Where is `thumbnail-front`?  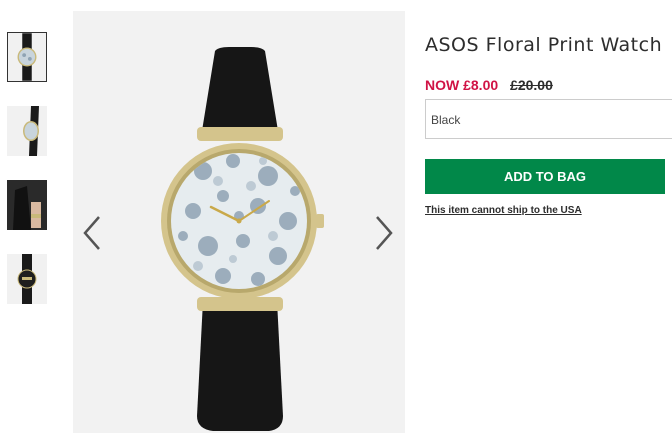
thumbnail-front is located at coordinates (27, 57).